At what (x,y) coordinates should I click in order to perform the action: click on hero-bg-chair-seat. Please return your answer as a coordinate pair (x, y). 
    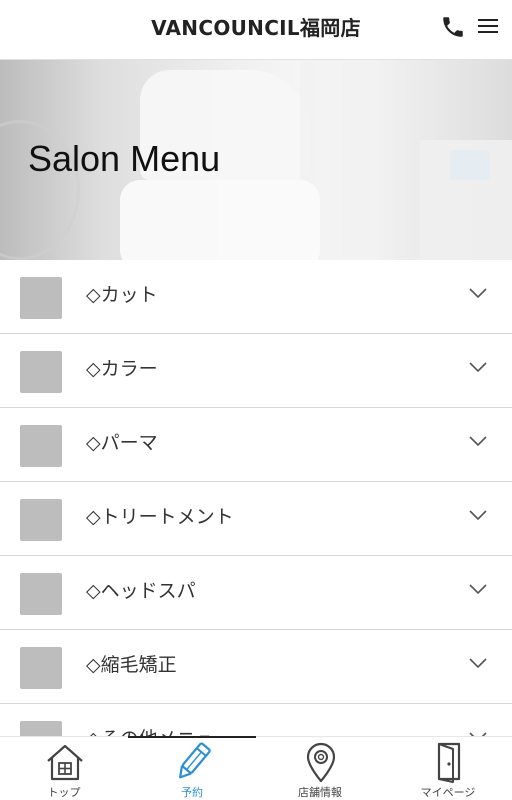
    Looking at the image, I should click on (220, 220).